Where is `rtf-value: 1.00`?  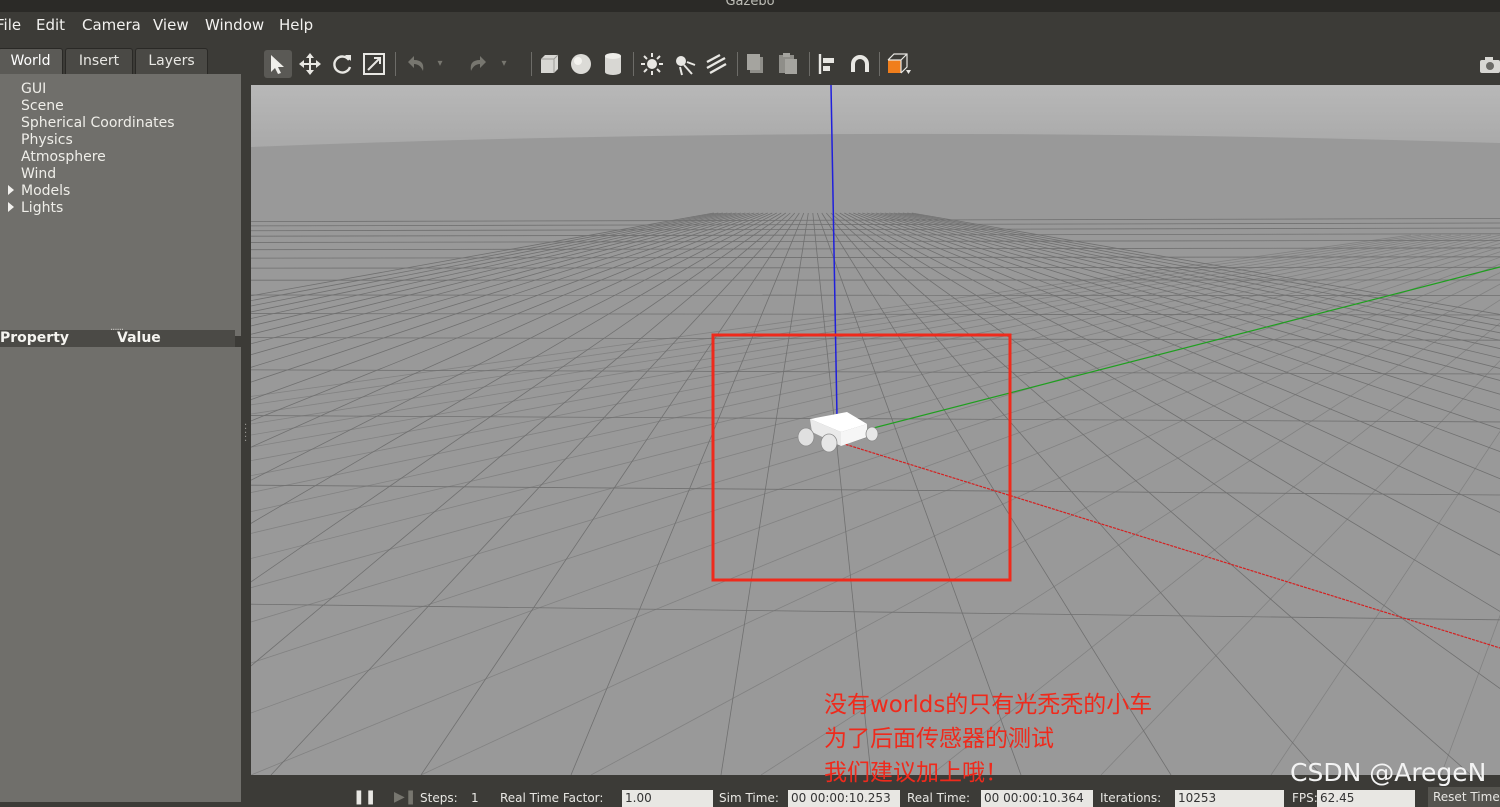 rtf-value: 1.00 is located at coordinates (667, 798).